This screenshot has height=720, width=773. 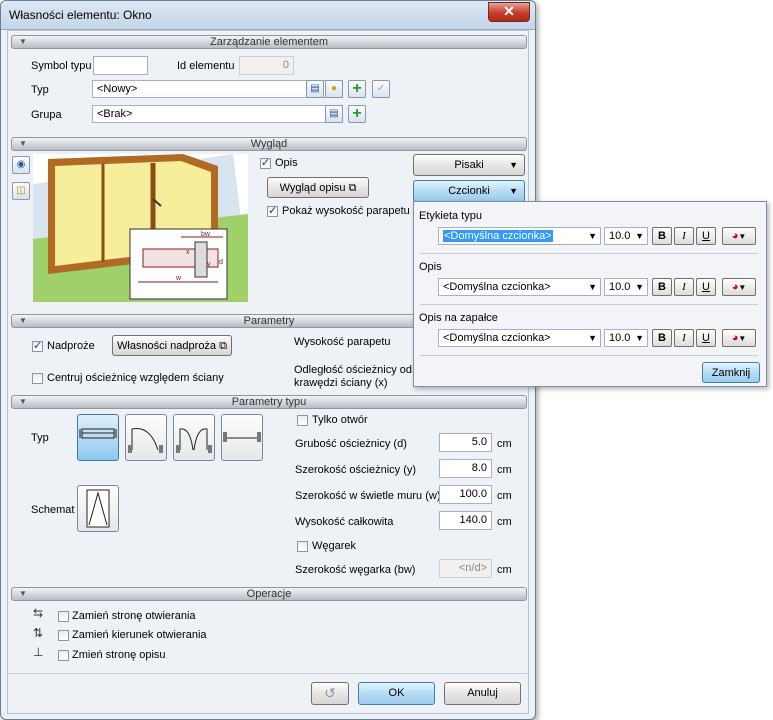 I want to click on type-single-arc-button, so click(x=146, y=437).